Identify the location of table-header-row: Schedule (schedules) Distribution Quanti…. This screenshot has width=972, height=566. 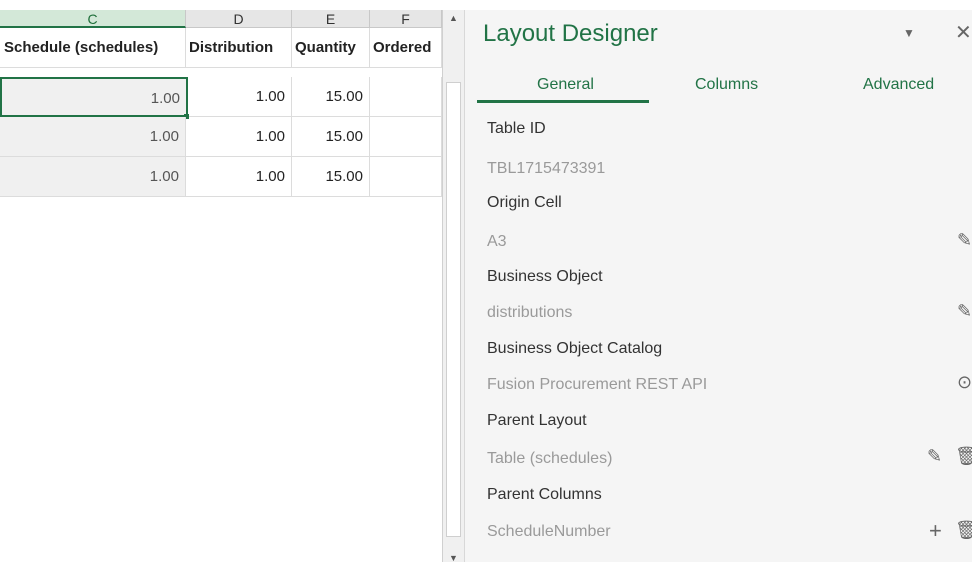
(221, 48).